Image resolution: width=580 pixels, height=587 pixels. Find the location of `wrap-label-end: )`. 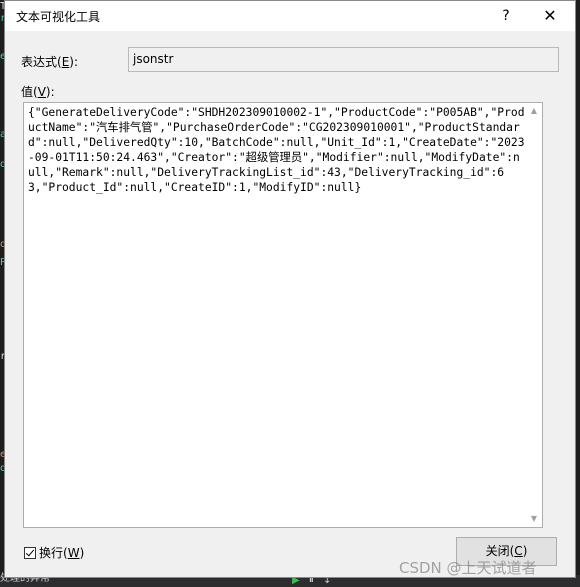

wrap-label-end: ) is located at coordinates (82, 553).